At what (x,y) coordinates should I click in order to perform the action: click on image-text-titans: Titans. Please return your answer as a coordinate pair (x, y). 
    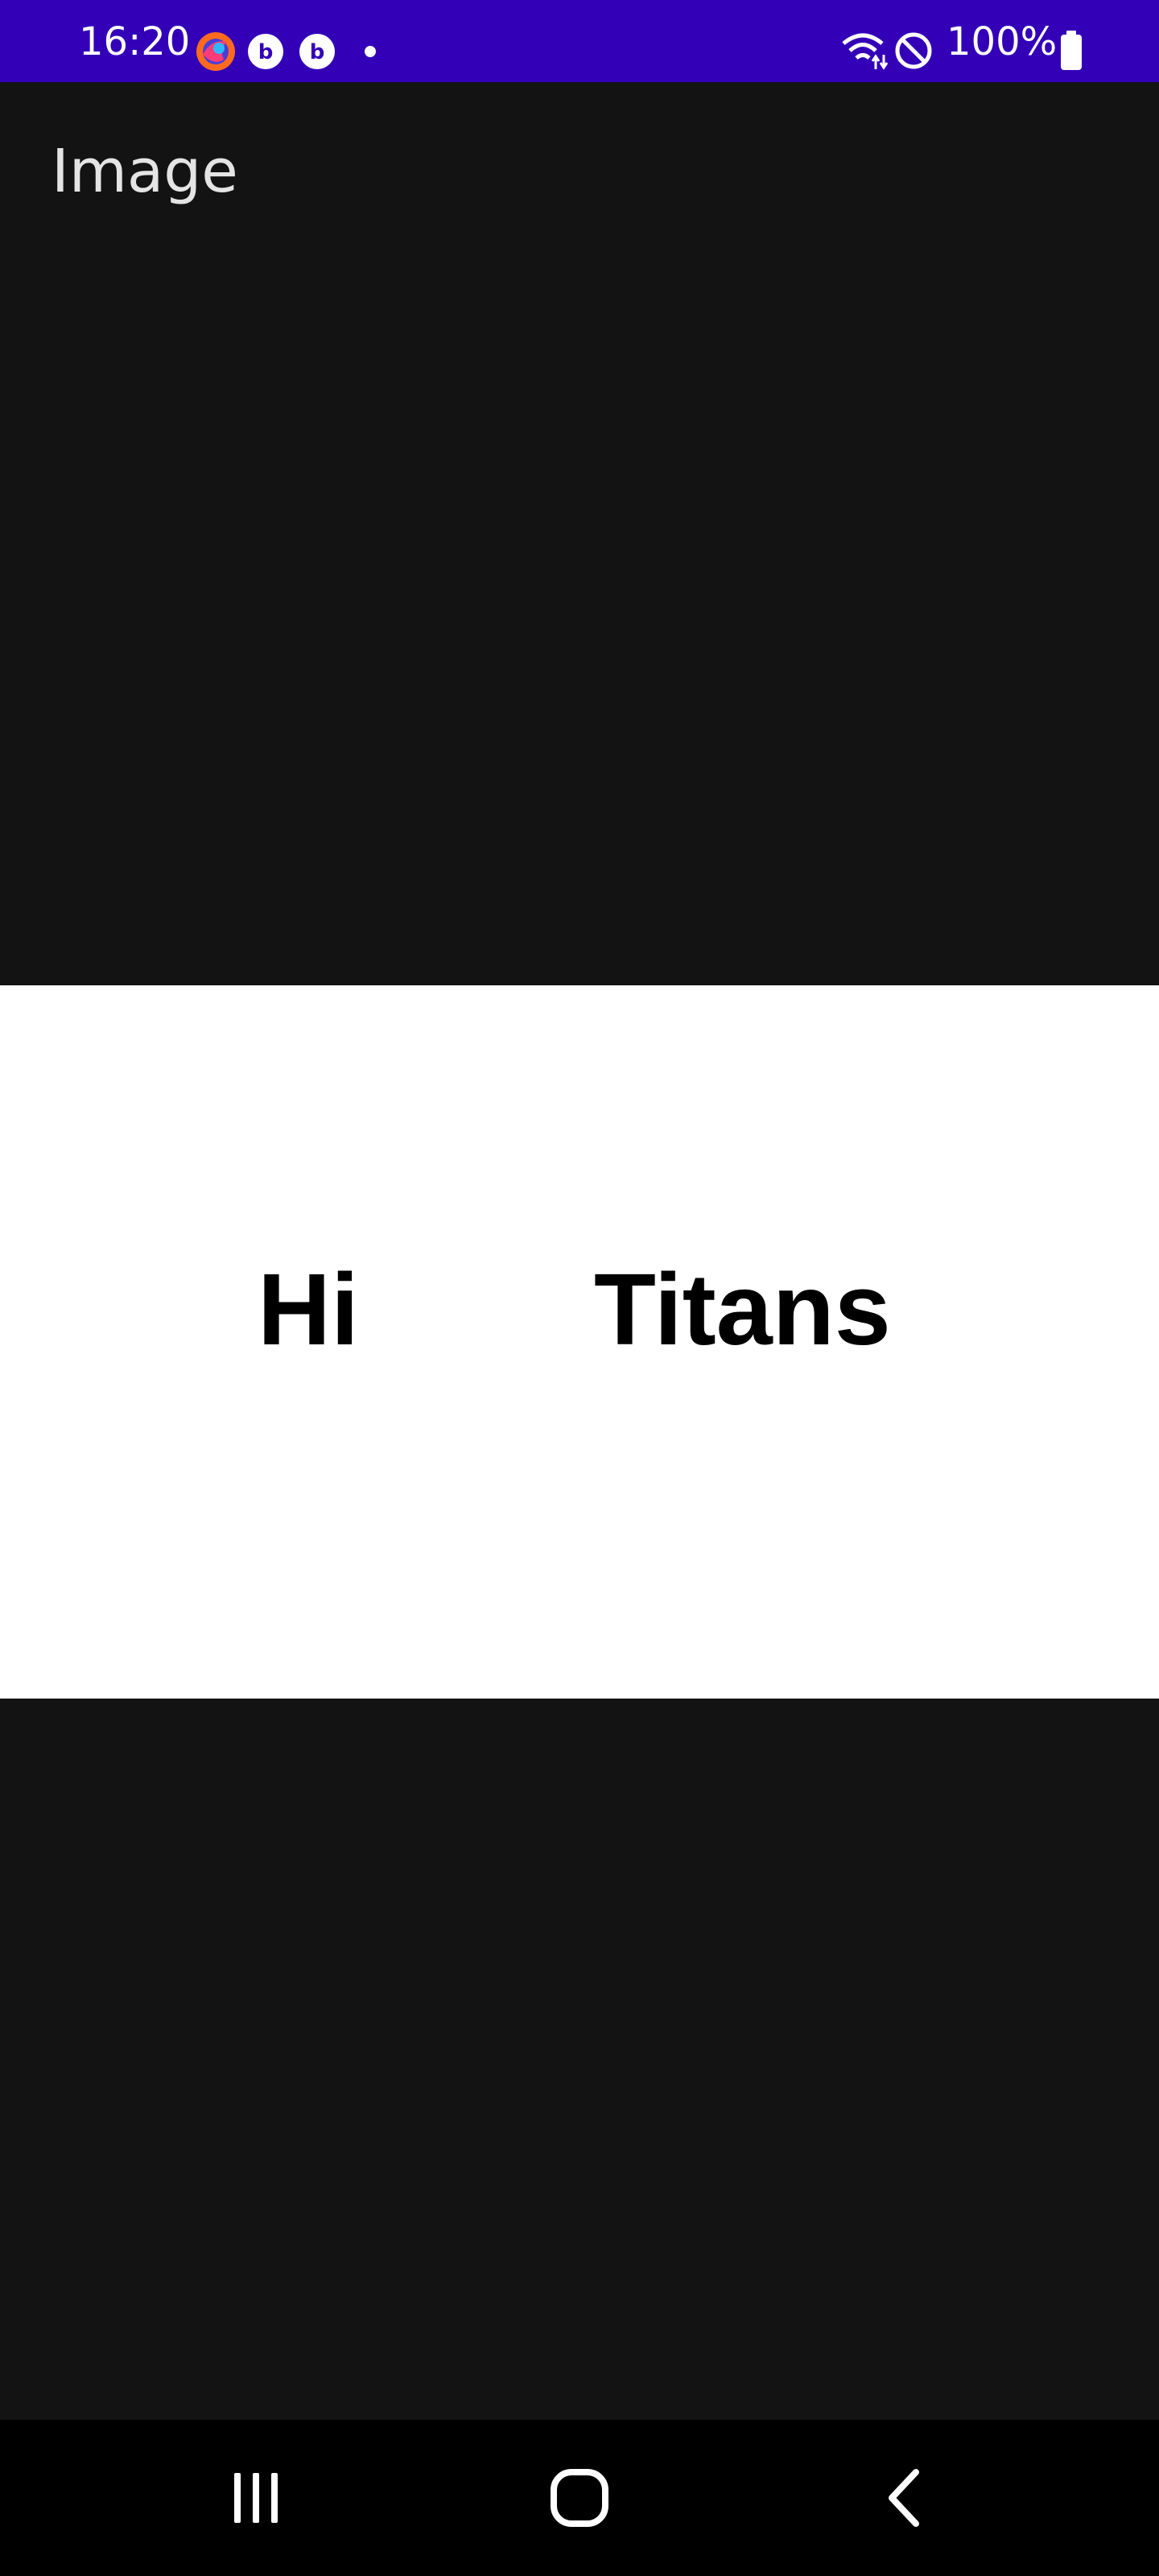
    Looking at the image, I should click on (742, 1309).